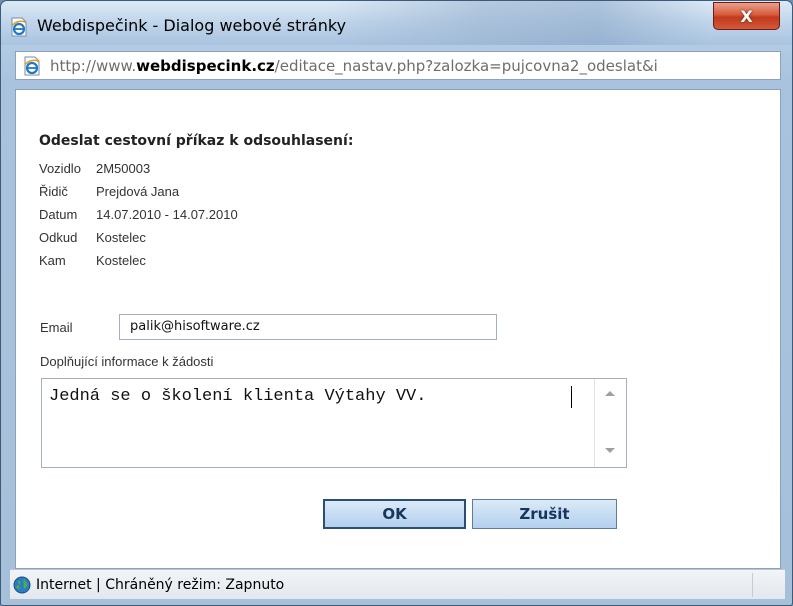  I want to click on info-value: 2M50003, so click(123, 168).